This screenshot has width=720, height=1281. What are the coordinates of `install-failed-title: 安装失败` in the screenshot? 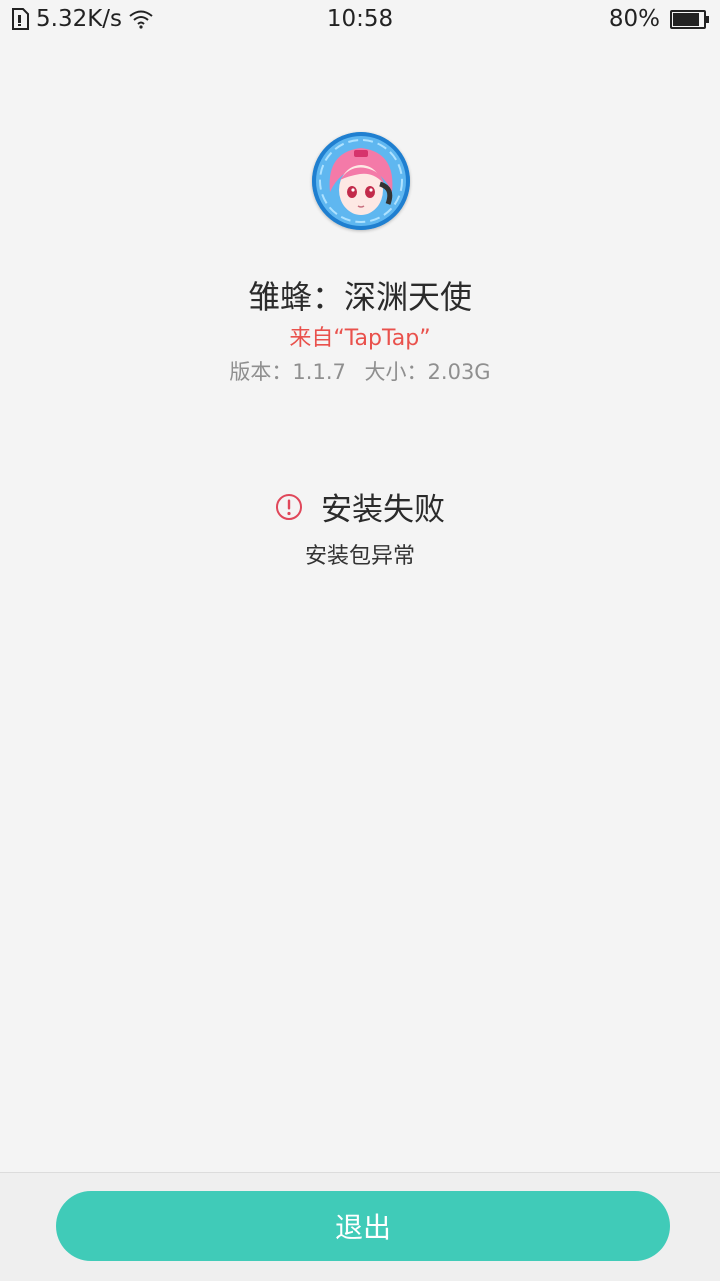 It's located at (383, 510).